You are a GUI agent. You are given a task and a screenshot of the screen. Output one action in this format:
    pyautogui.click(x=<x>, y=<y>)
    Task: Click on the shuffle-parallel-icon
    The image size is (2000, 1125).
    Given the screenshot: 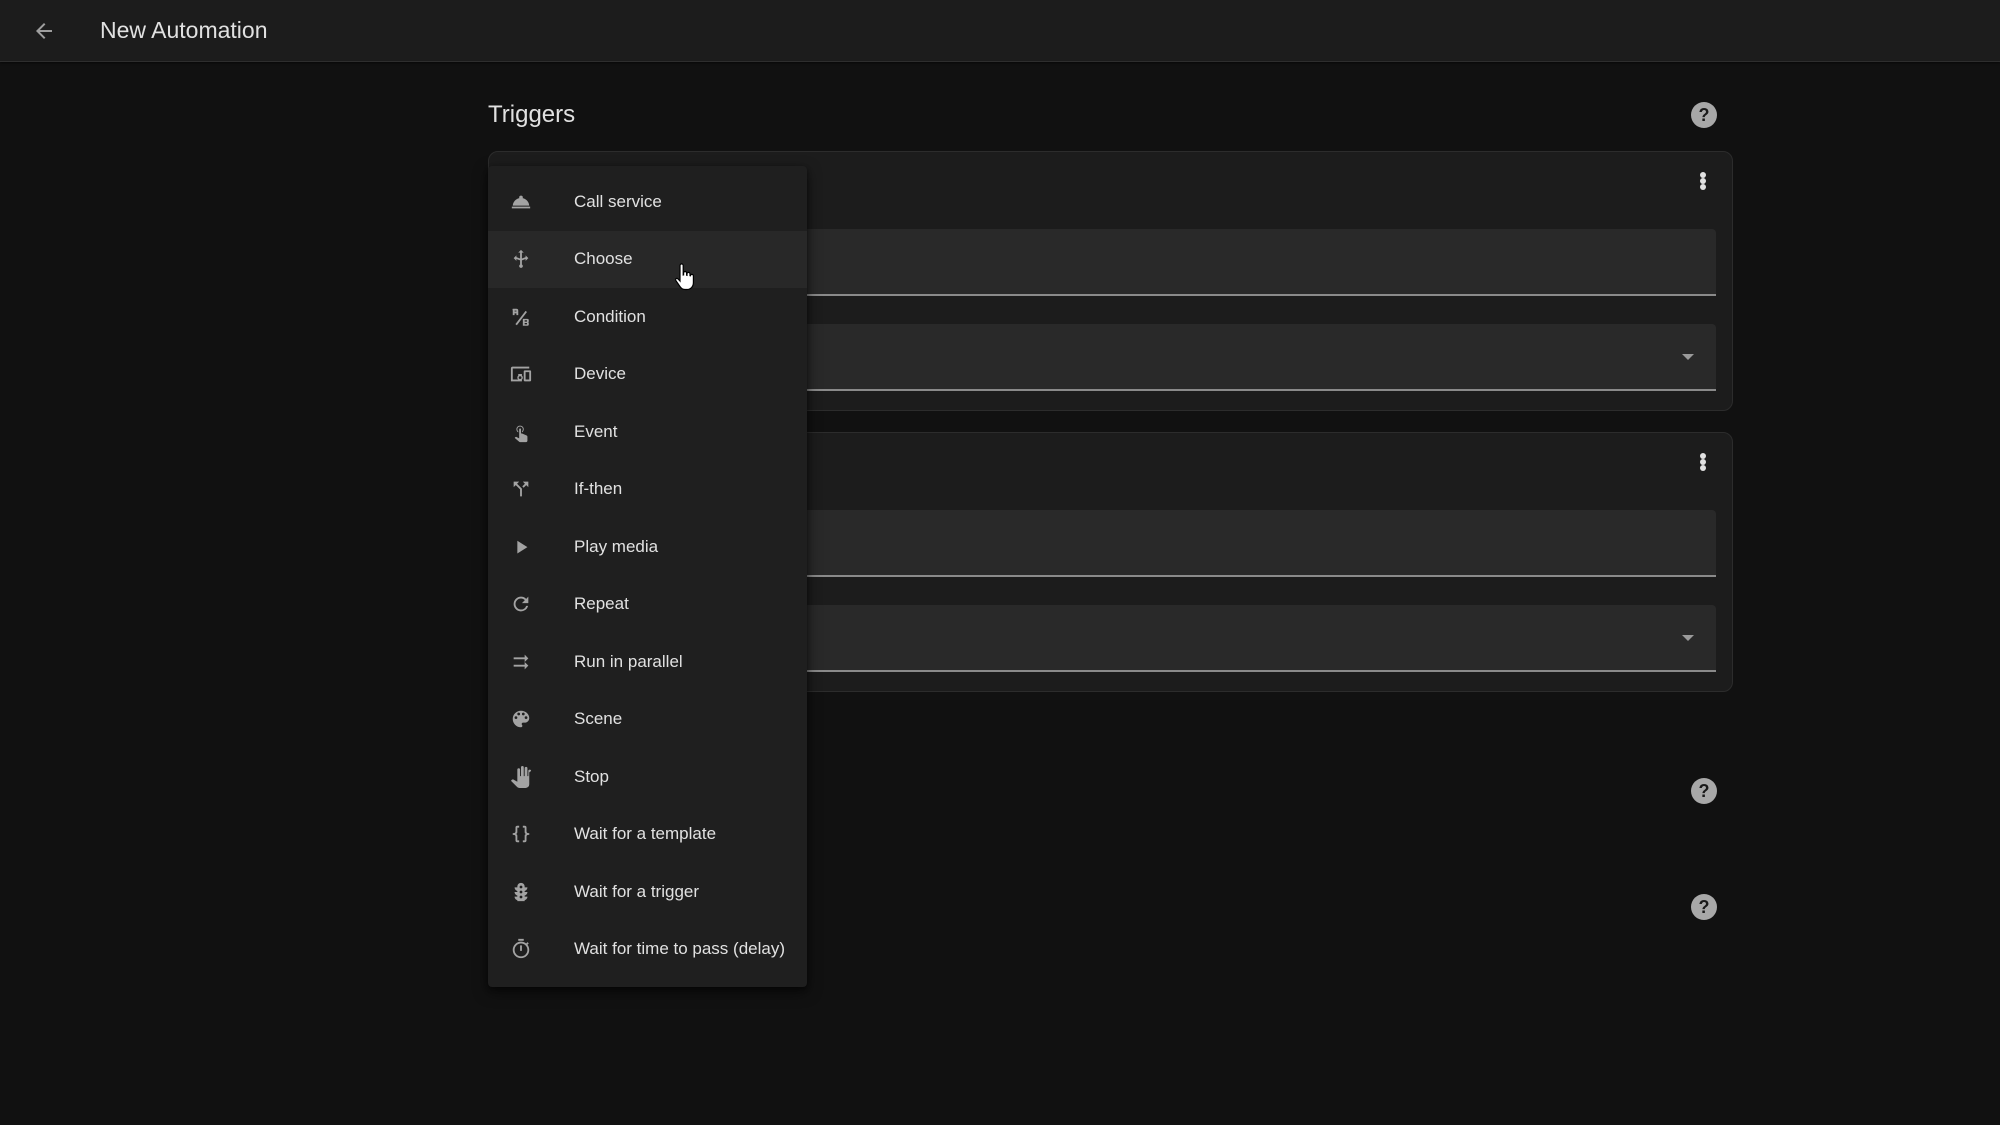 What is the action you would take?
    pyautogui.click(x=521, y=662)
    